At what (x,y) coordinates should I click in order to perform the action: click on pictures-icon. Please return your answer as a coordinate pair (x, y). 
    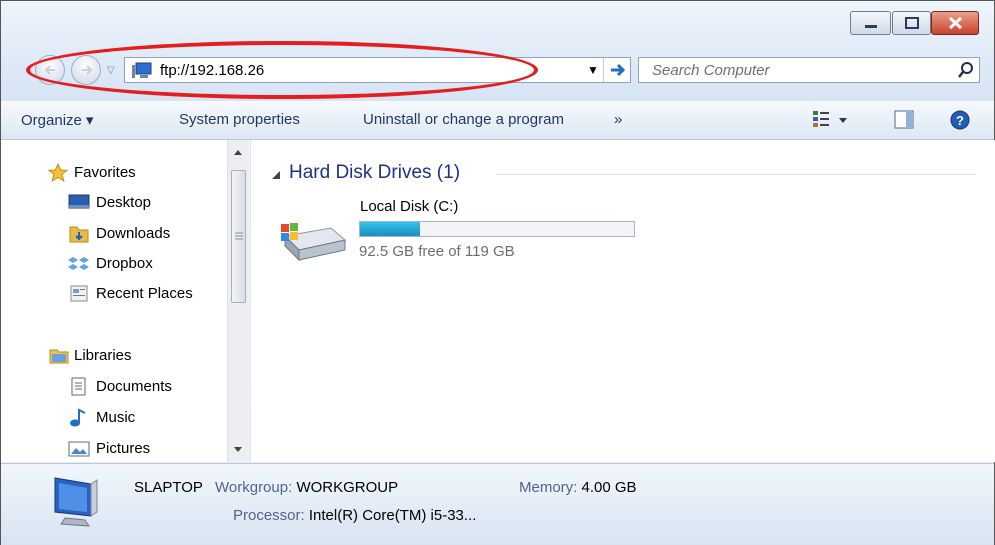
    Looking at the image, I should click on (79, 449).